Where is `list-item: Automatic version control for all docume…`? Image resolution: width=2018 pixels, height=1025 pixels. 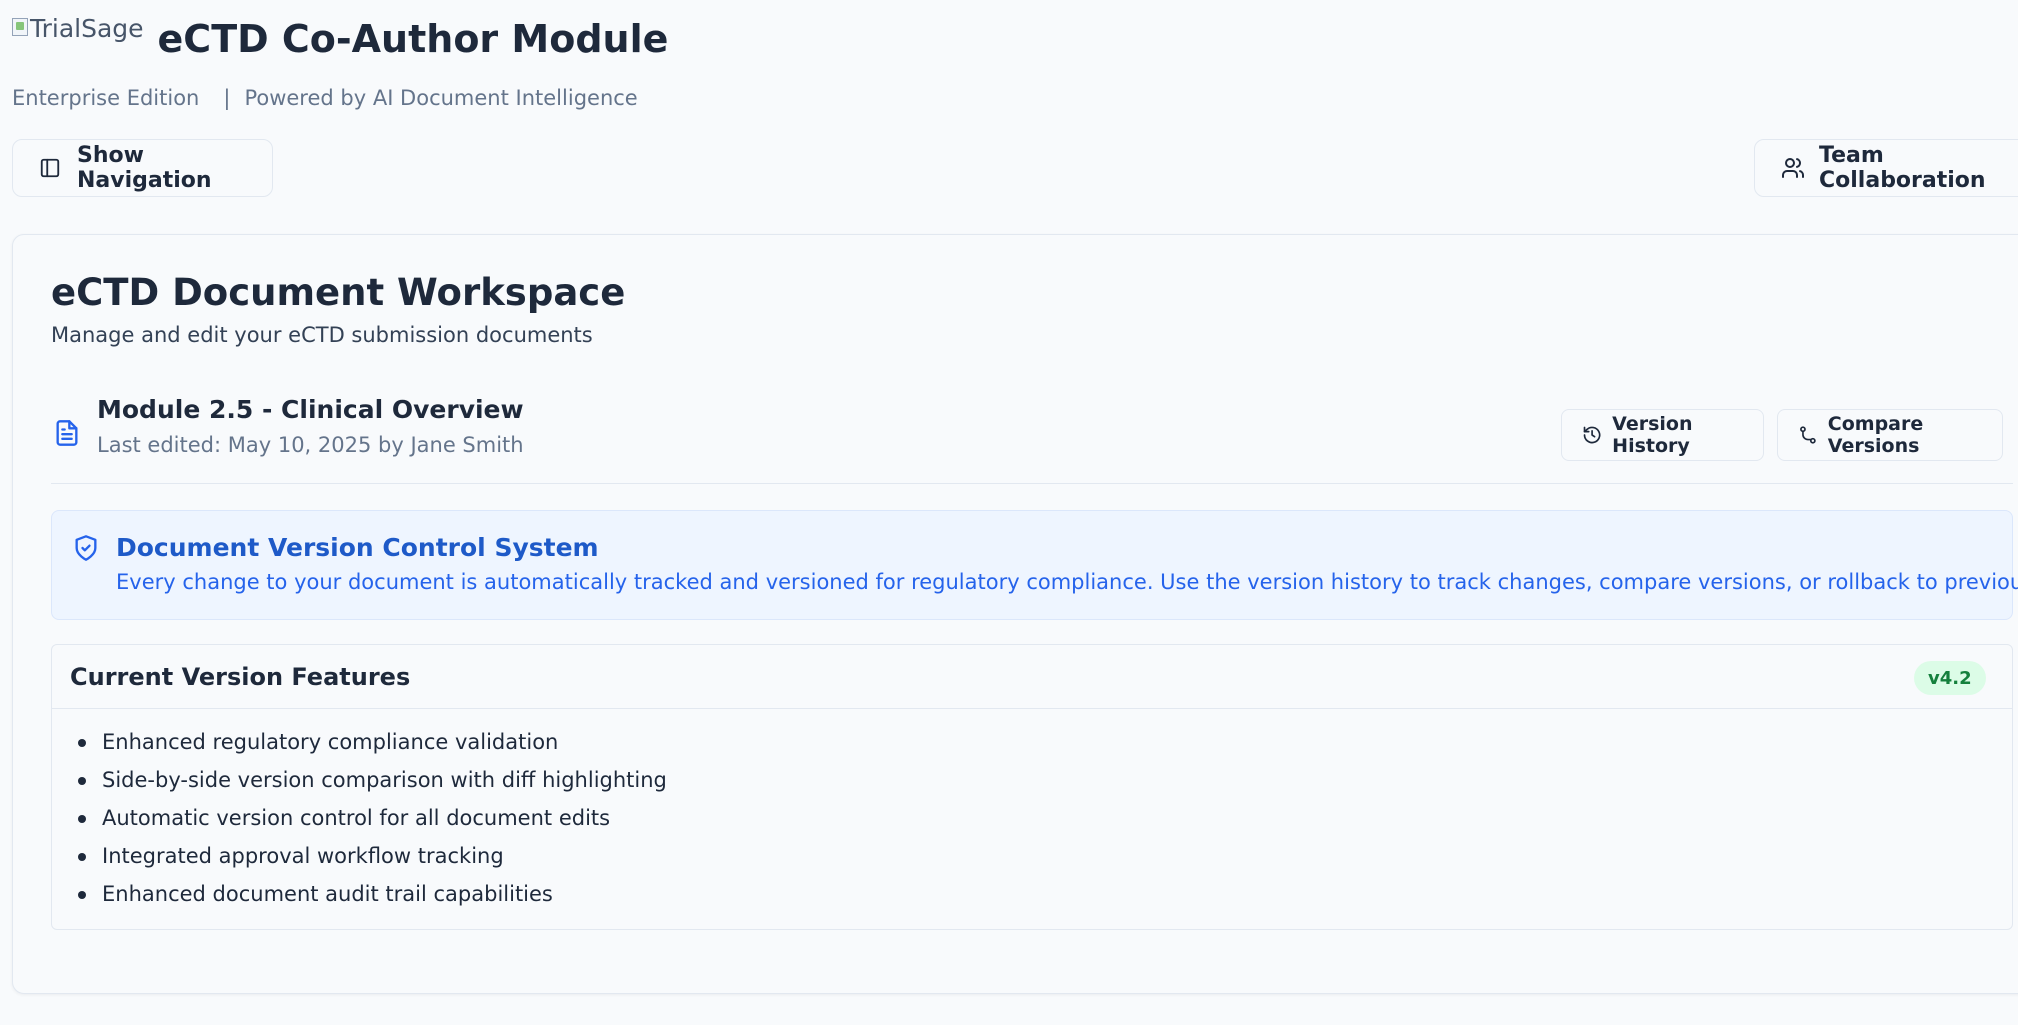 list-item: Automatic version control for all docume… is located at coordinates (372, 822).